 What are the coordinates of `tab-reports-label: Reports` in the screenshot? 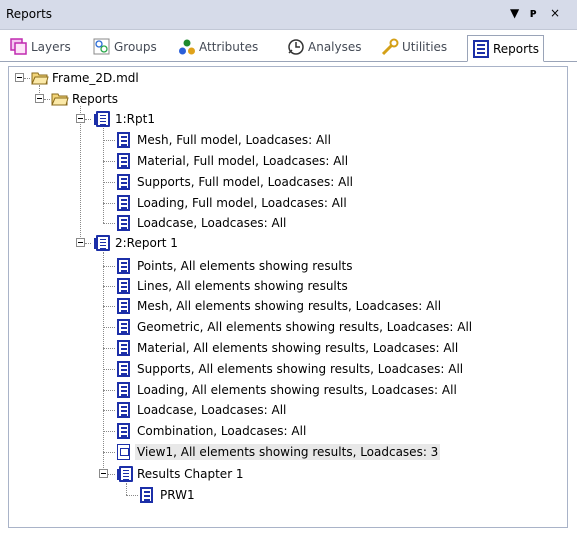 It's located at (516, 48).